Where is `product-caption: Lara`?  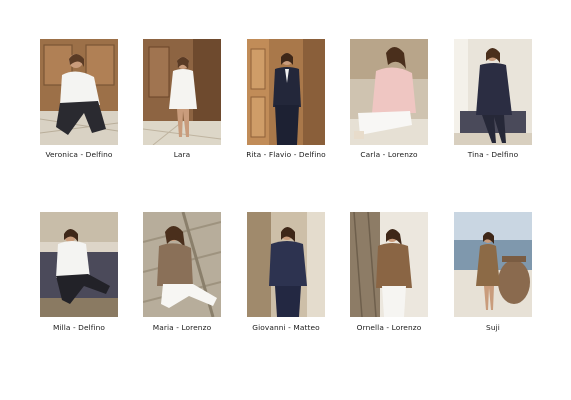
product-caption: Lara is located at coordinates (182, 154).